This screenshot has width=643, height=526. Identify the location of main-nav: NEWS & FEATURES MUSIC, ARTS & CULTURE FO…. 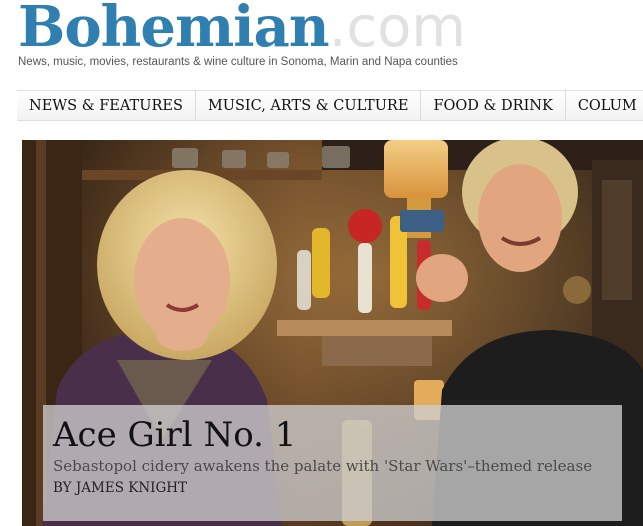
(330, 105).